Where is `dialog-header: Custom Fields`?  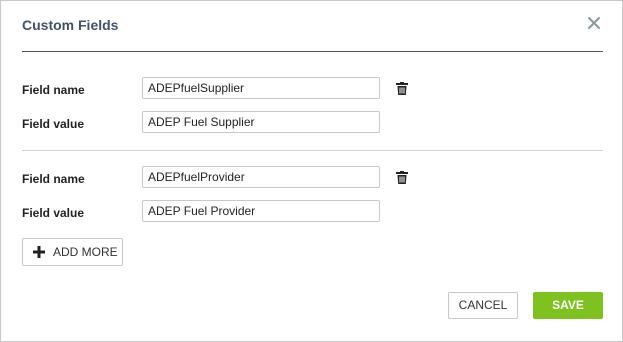
dialog-header: Custom Fields is located at coordinates (312, 26).